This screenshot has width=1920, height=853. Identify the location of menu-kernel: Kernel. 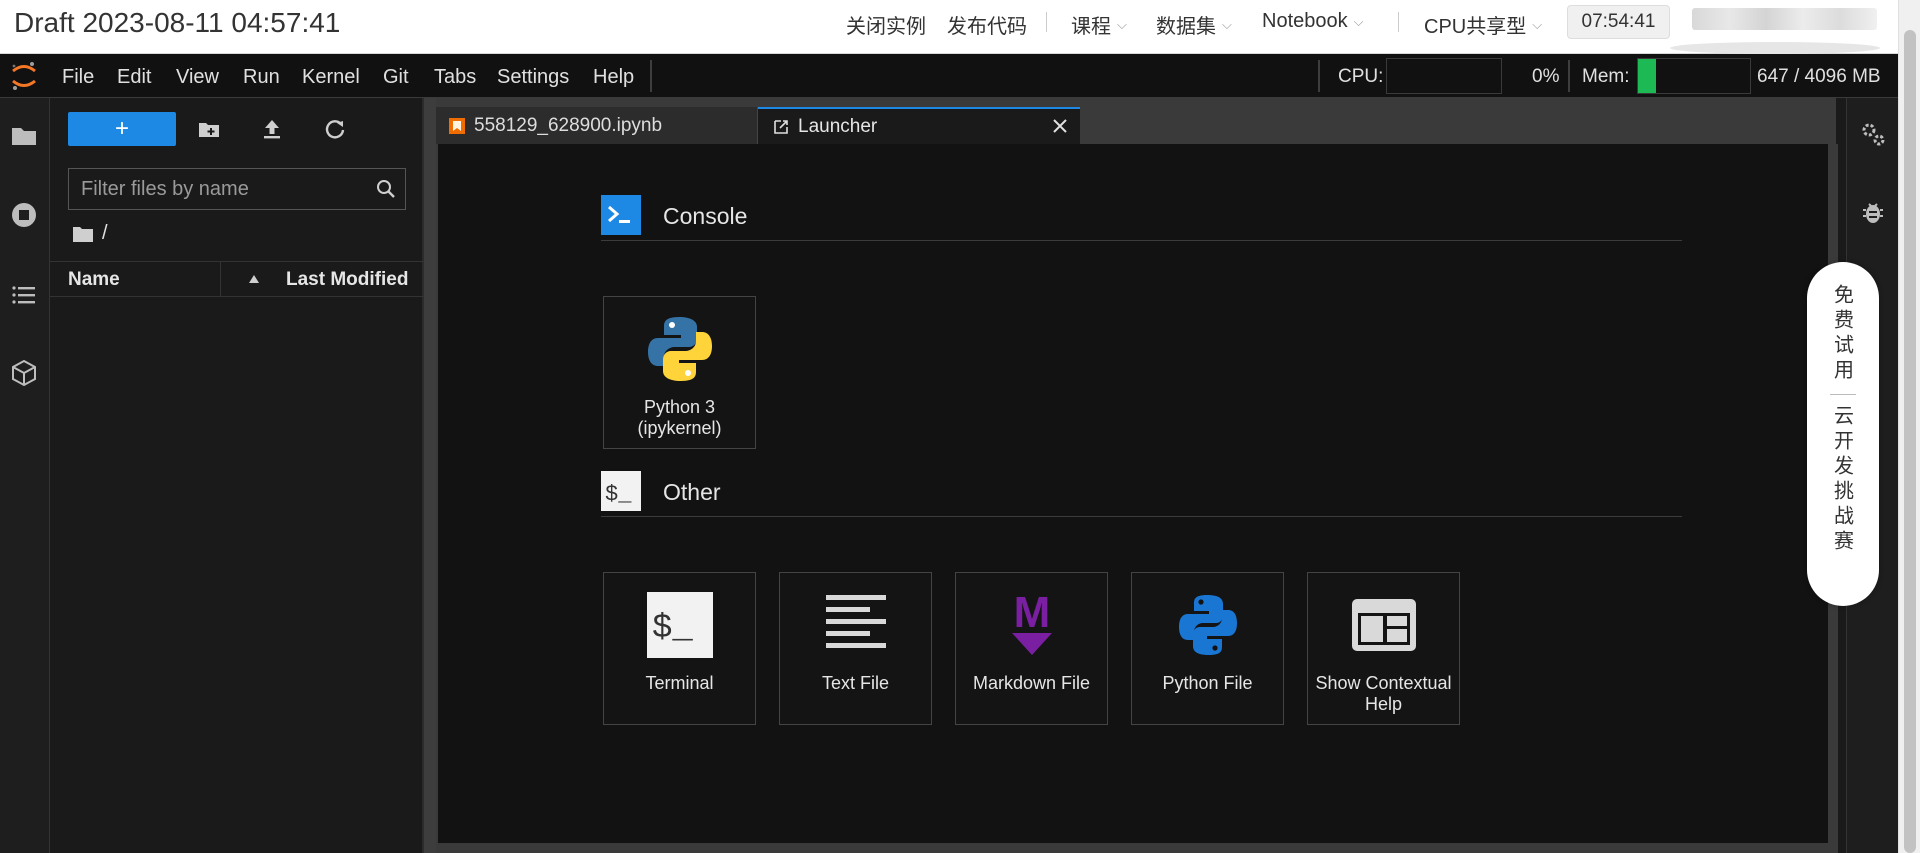
(331, 77).